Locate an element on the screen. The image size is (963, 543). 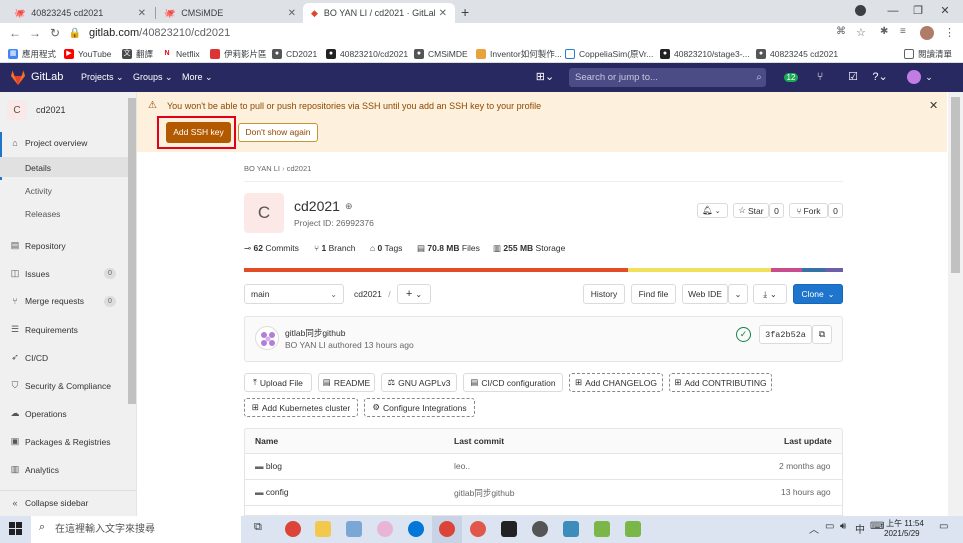
plus-square-icon: ⊞⌄ is located at coordinates (545, 77).